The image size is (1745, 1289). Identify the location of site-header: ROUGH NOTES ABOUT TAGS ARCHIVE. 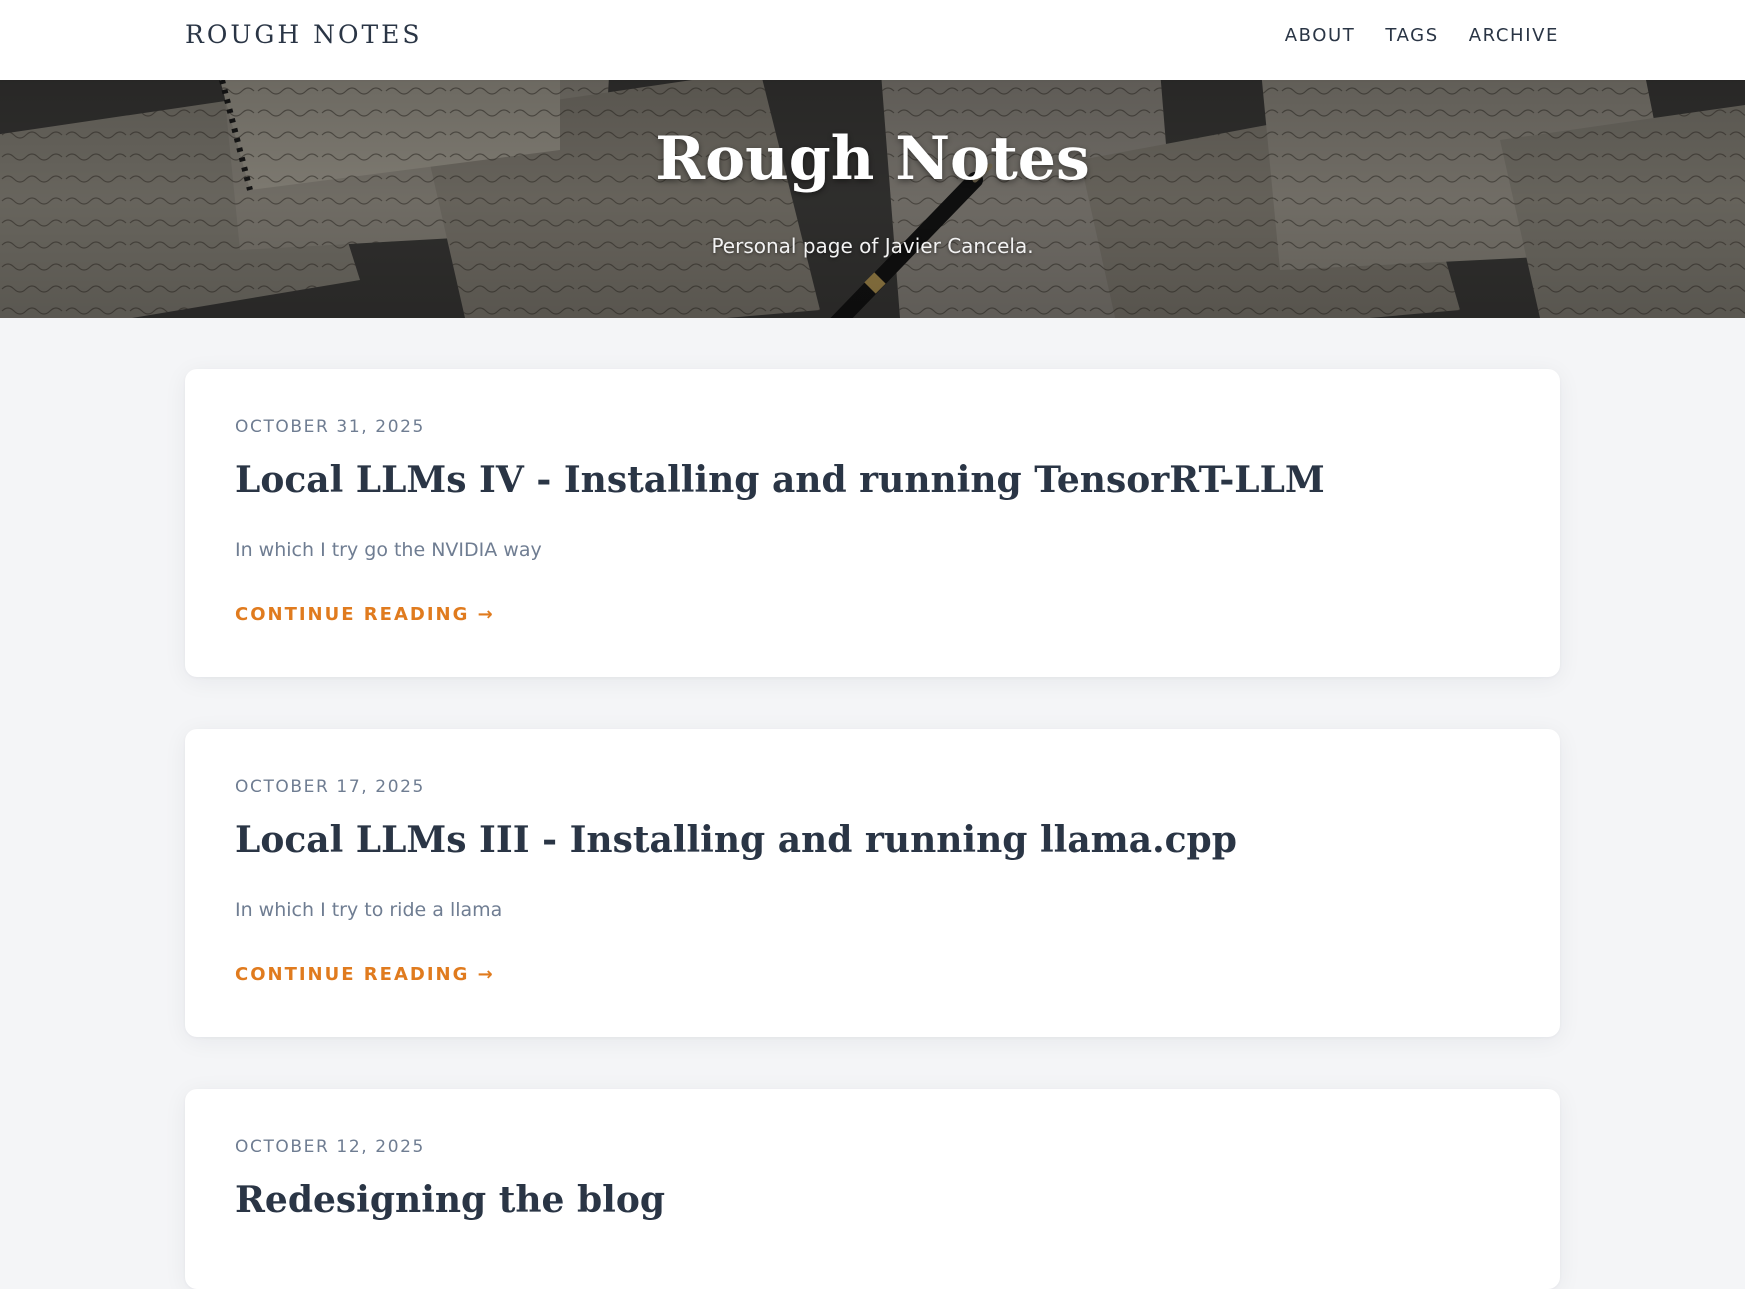
(872, 40).